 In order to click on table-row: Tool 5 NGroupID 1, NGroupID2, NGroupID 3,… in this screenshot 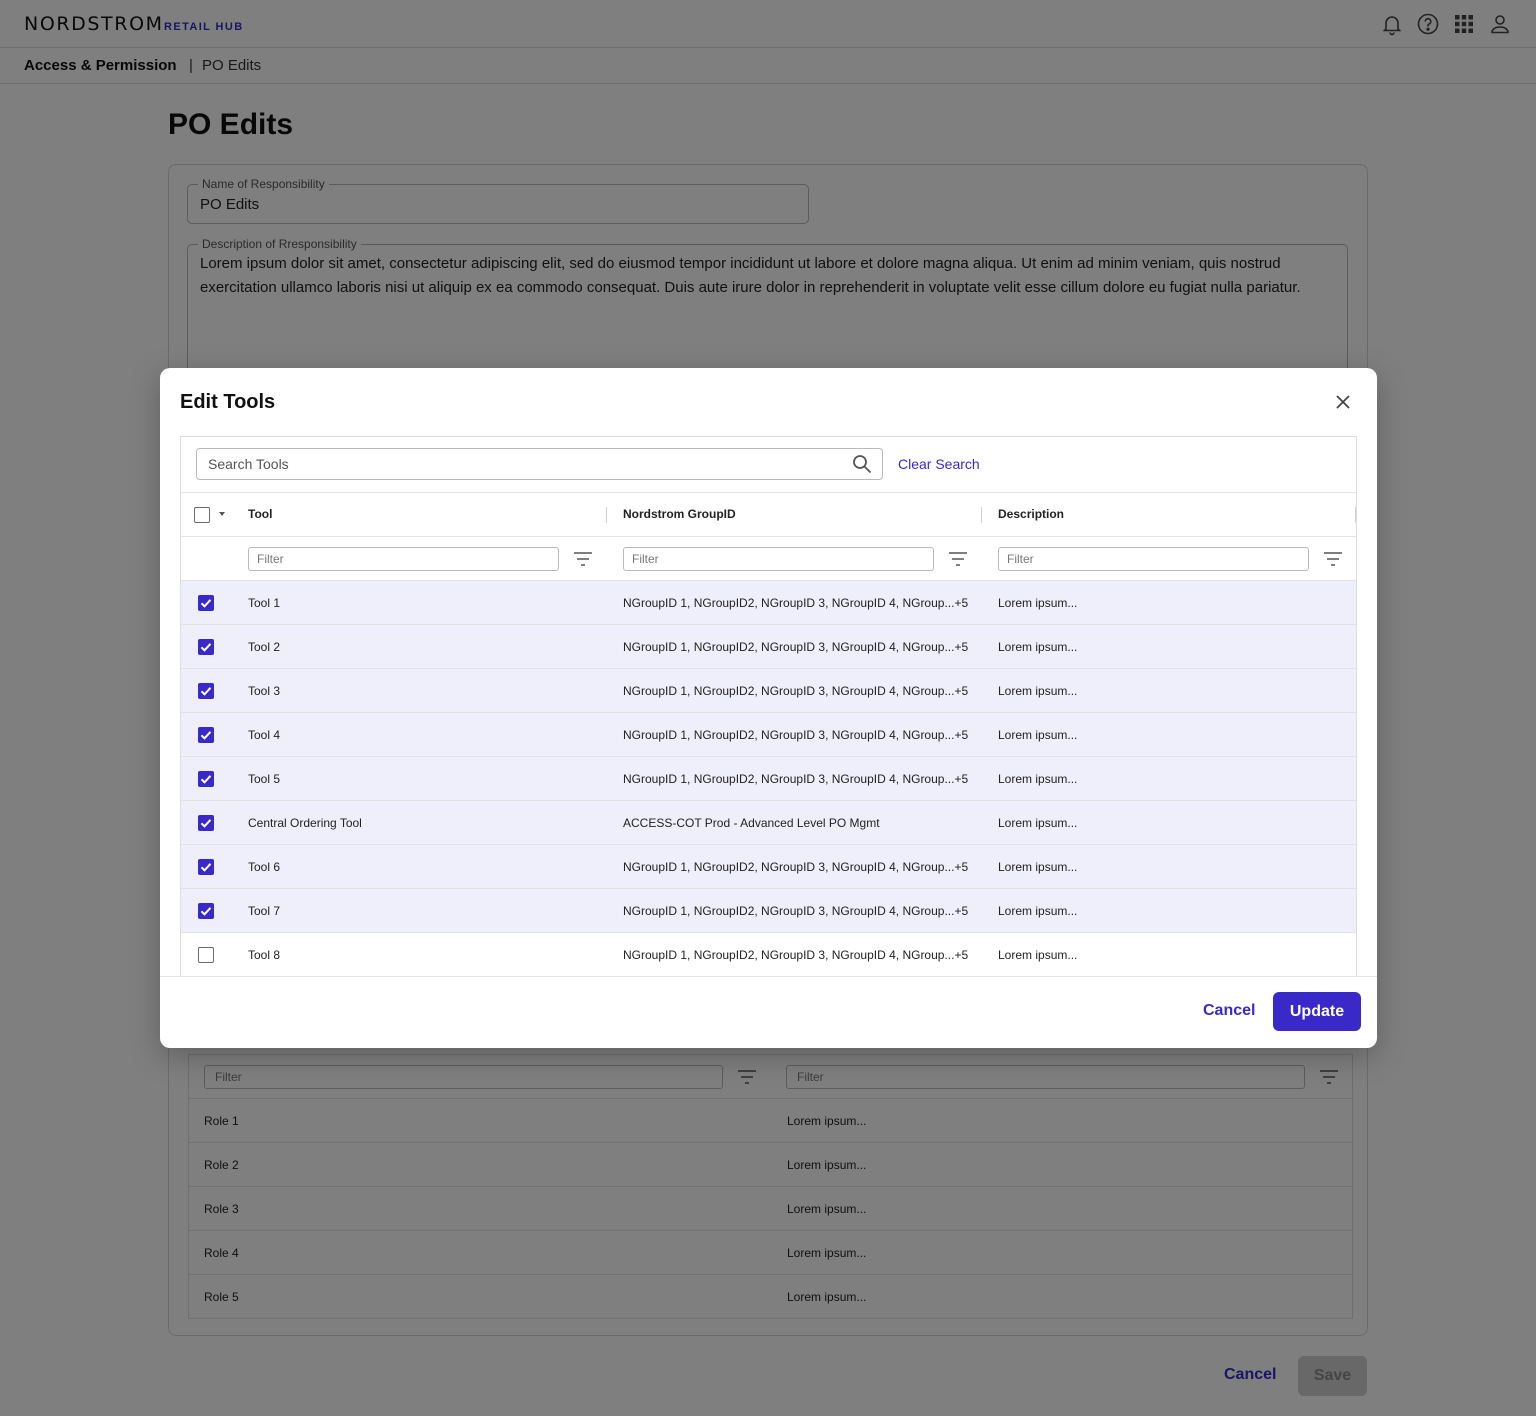, I will do `click(768, 779)`.